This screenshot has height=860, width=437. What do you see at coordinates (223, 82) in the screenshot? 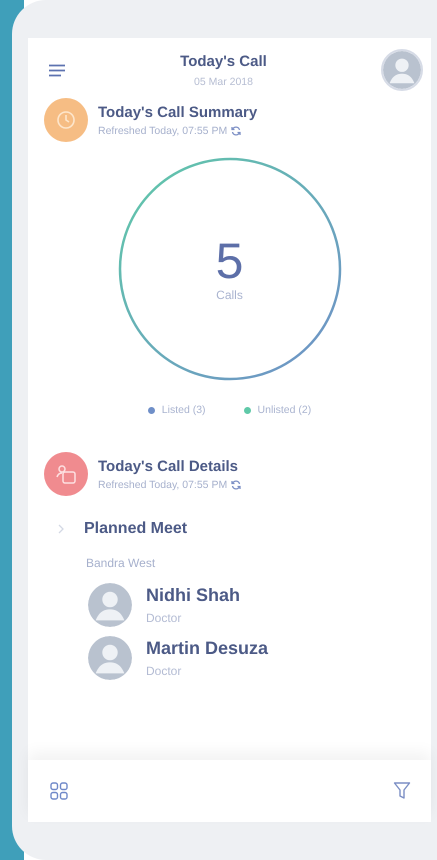
I see `page-date: 05 Mar 2018` at bounding box center [223, 82].